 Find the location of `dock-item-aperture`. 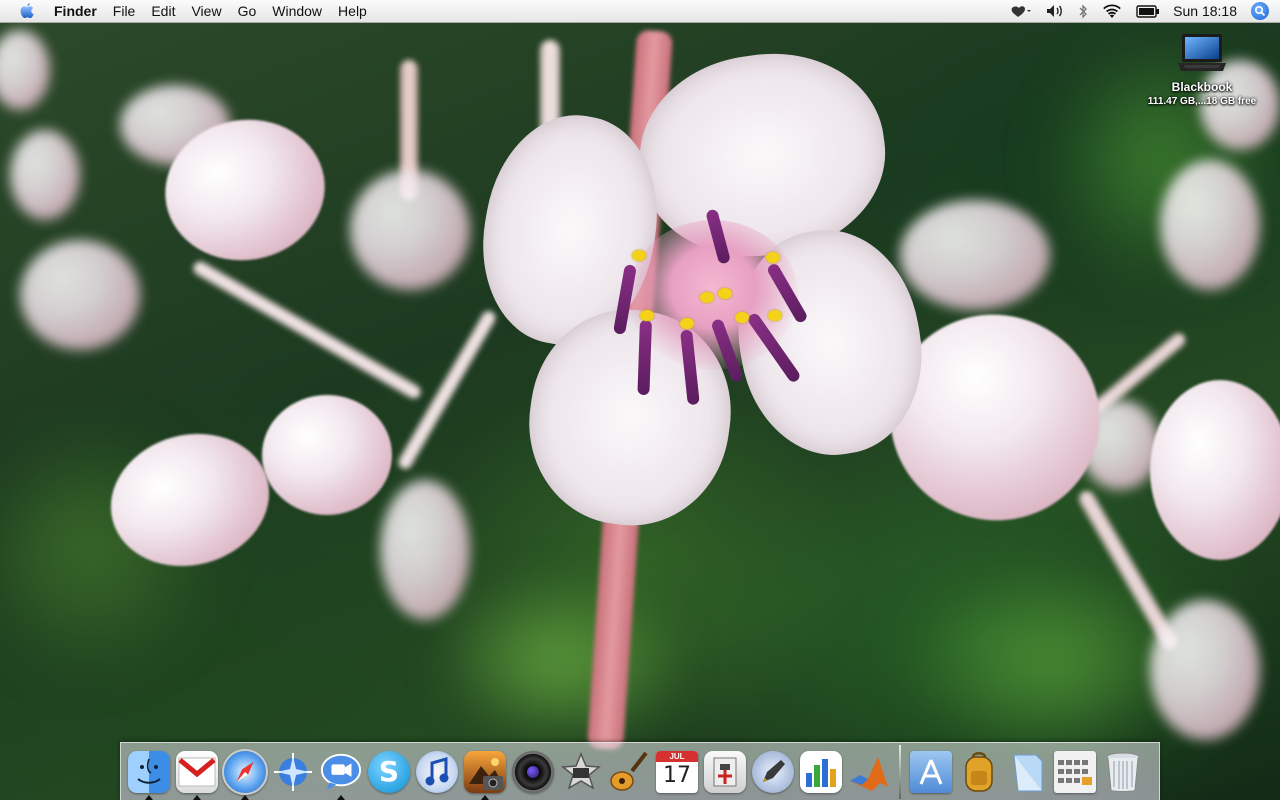

dock-item-aperture is located at coordinates (533, 772).